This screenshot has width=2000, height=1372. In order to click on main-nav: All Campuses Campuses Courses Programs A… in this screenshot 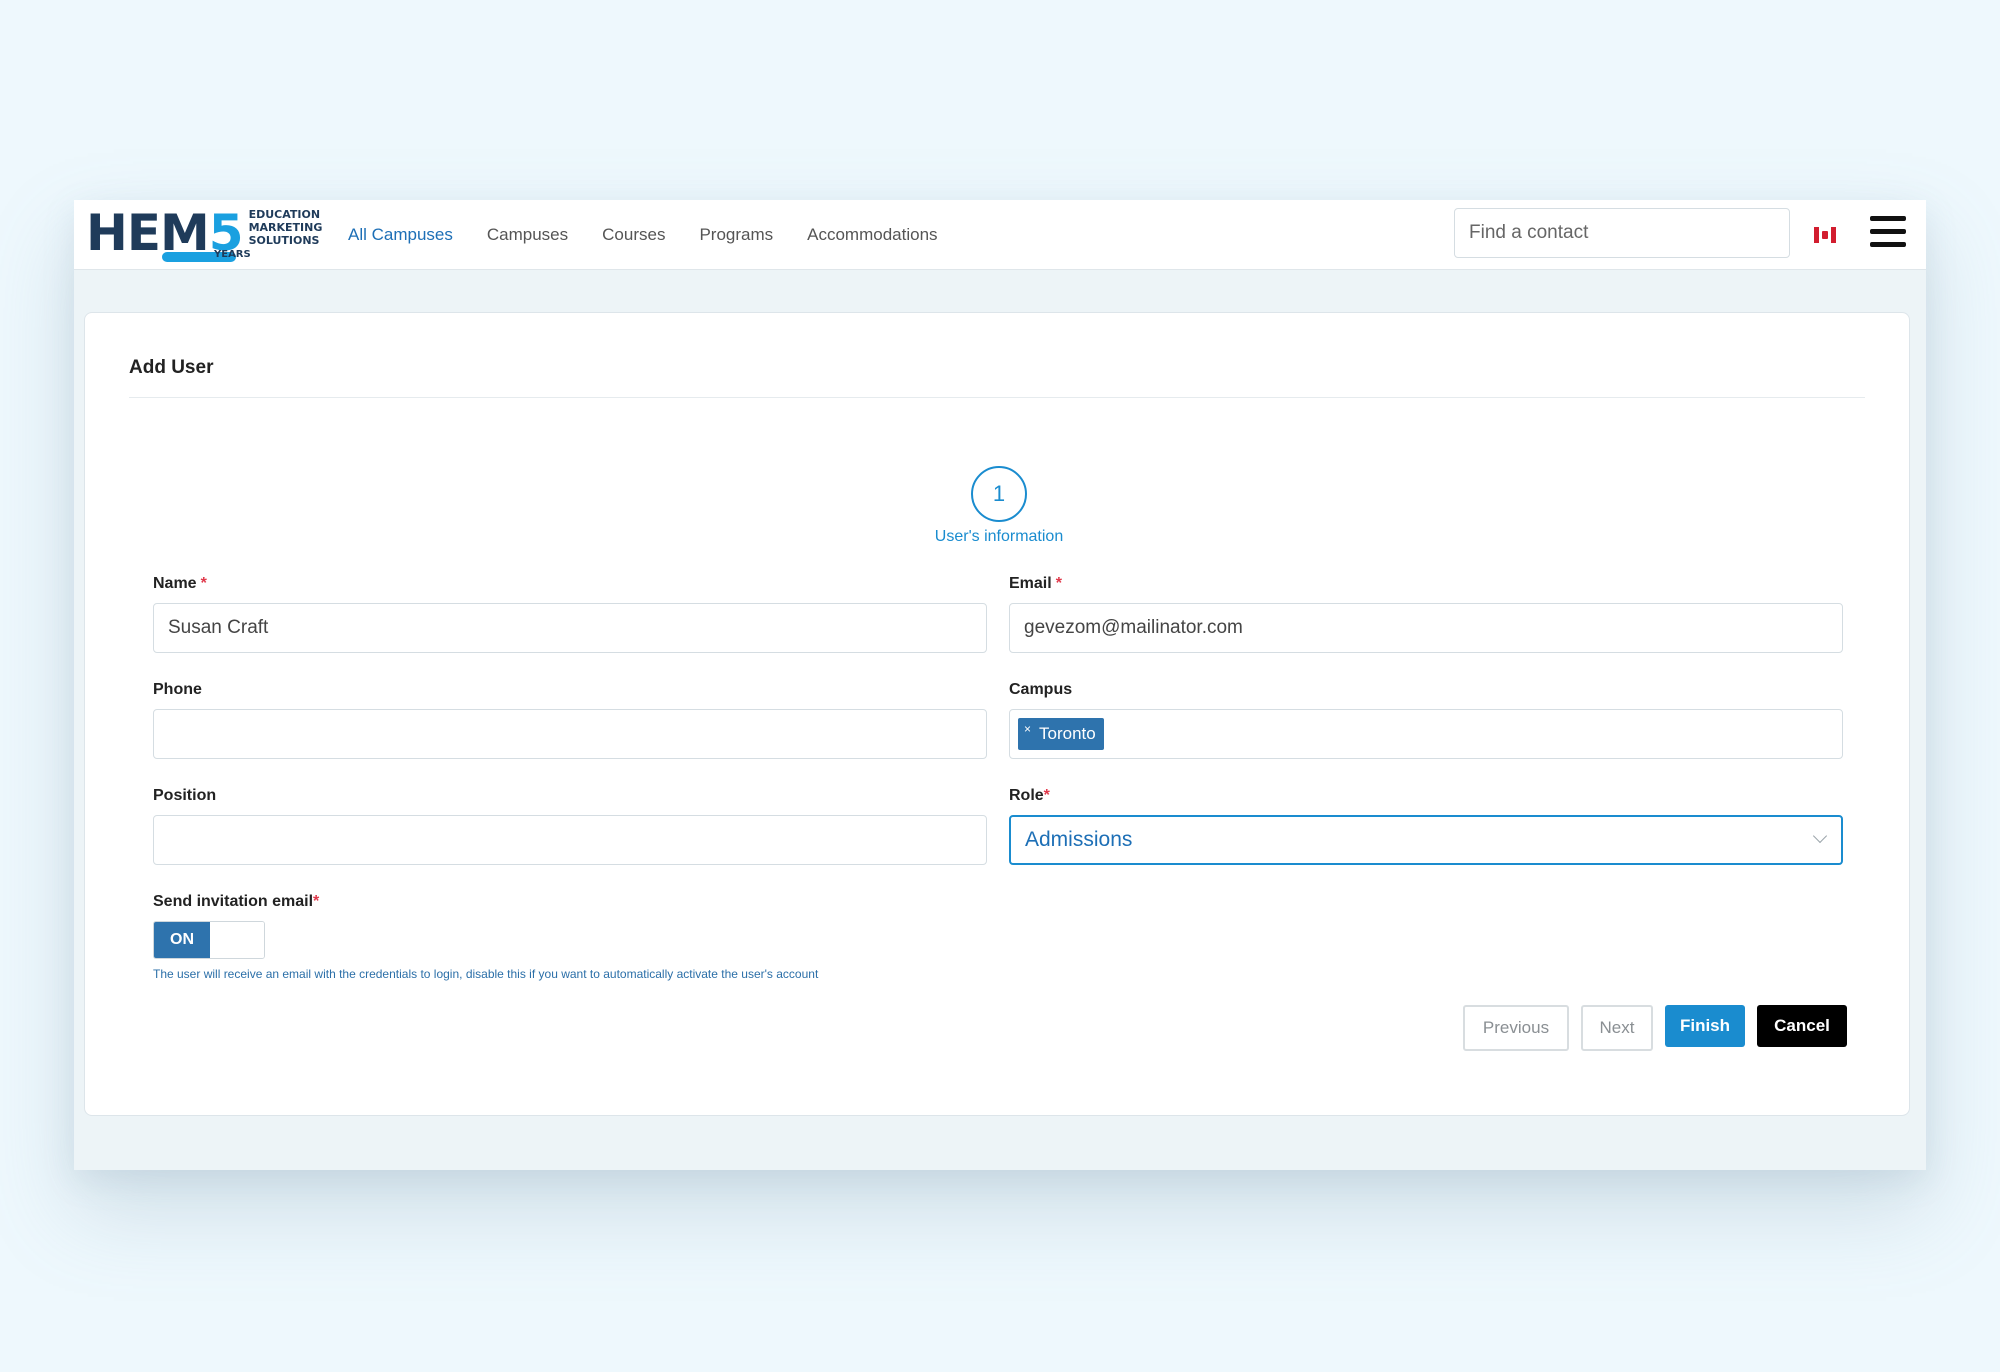, I will do `click(660, 235)`.